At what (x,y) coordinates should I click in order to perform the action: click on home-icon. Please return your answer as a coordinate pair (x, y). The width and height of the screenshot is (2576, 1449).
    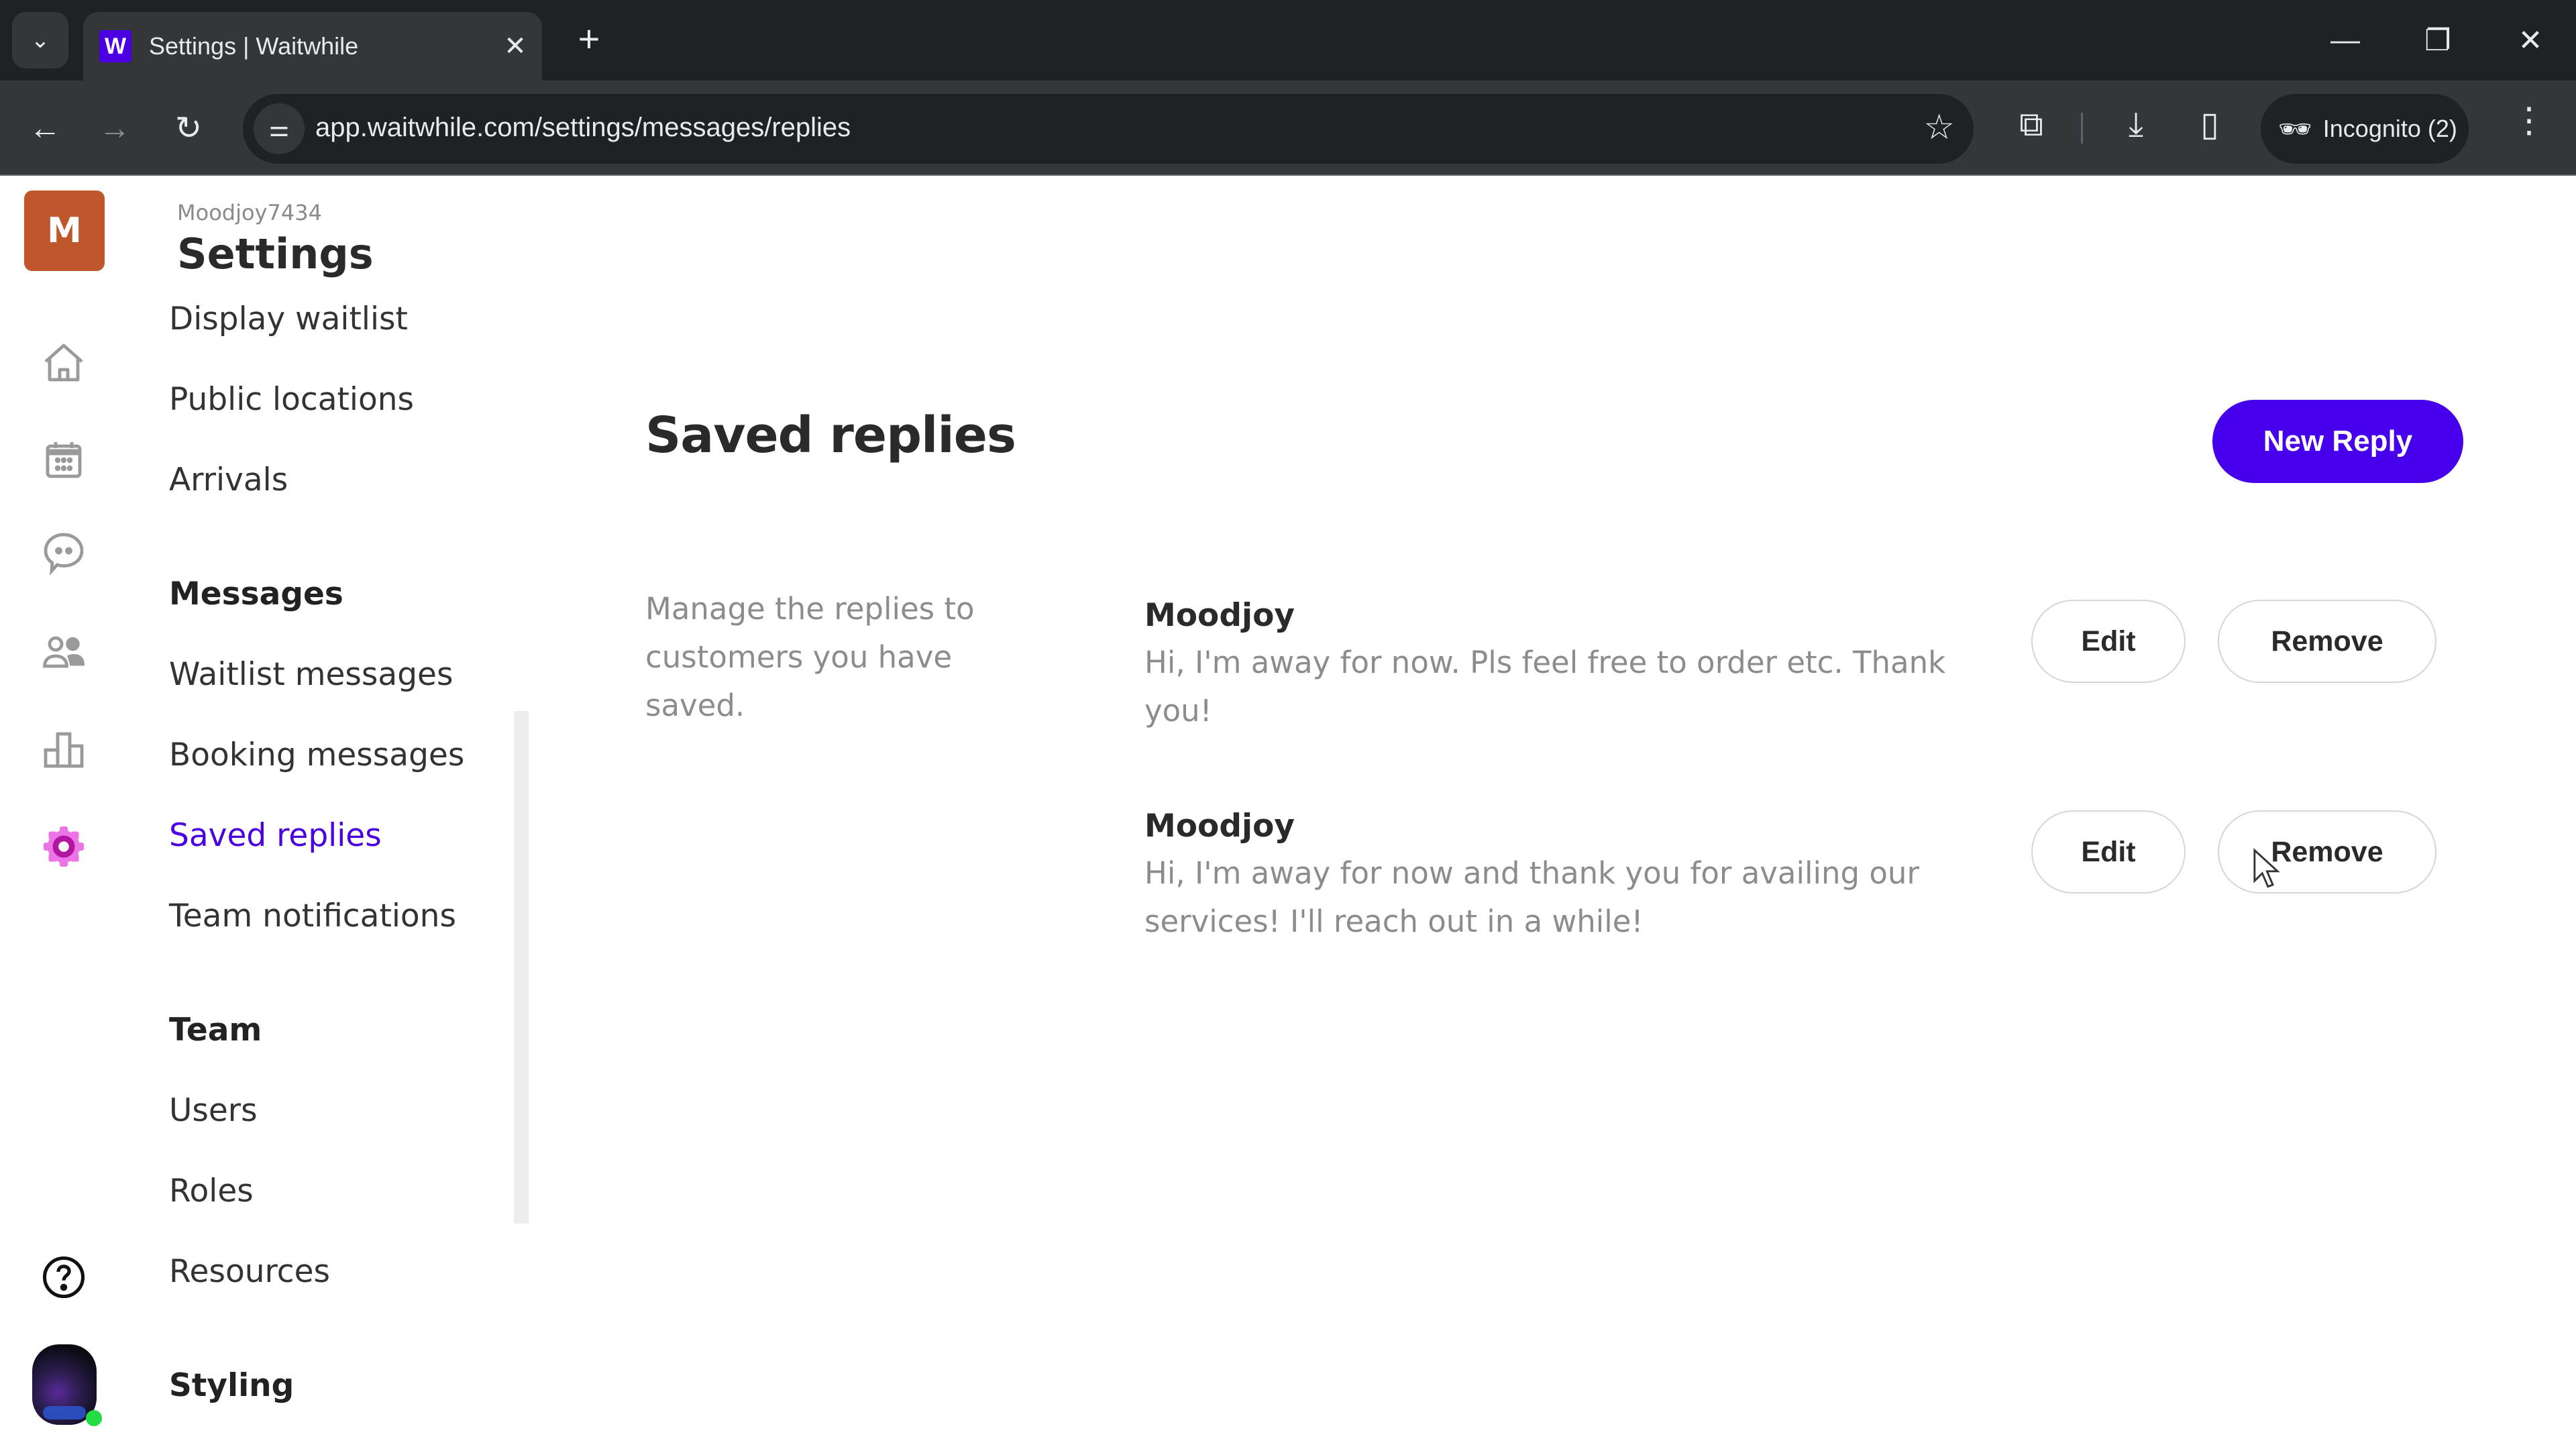
    Looking at the image, I should click on (63, 362).